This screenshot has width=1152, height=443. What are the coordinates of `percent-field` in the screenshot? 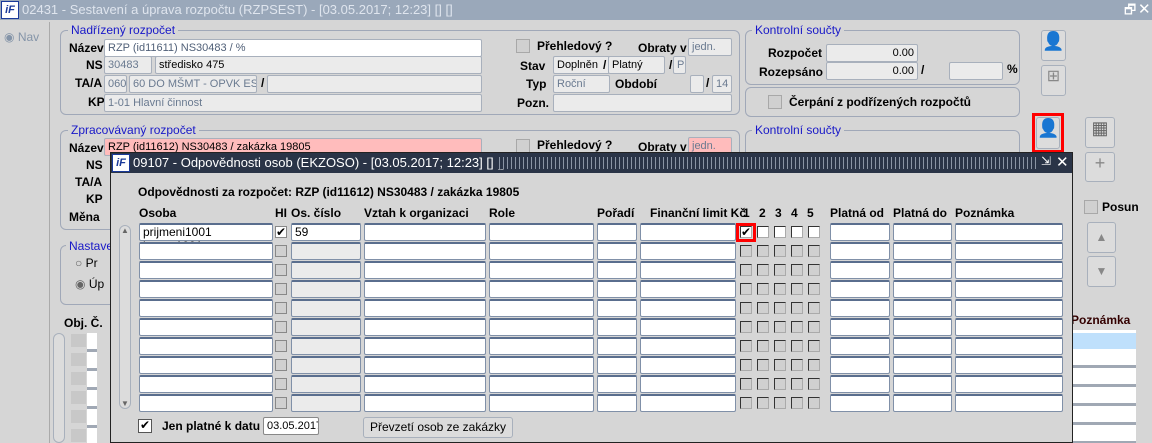 It's located at (976, 71).